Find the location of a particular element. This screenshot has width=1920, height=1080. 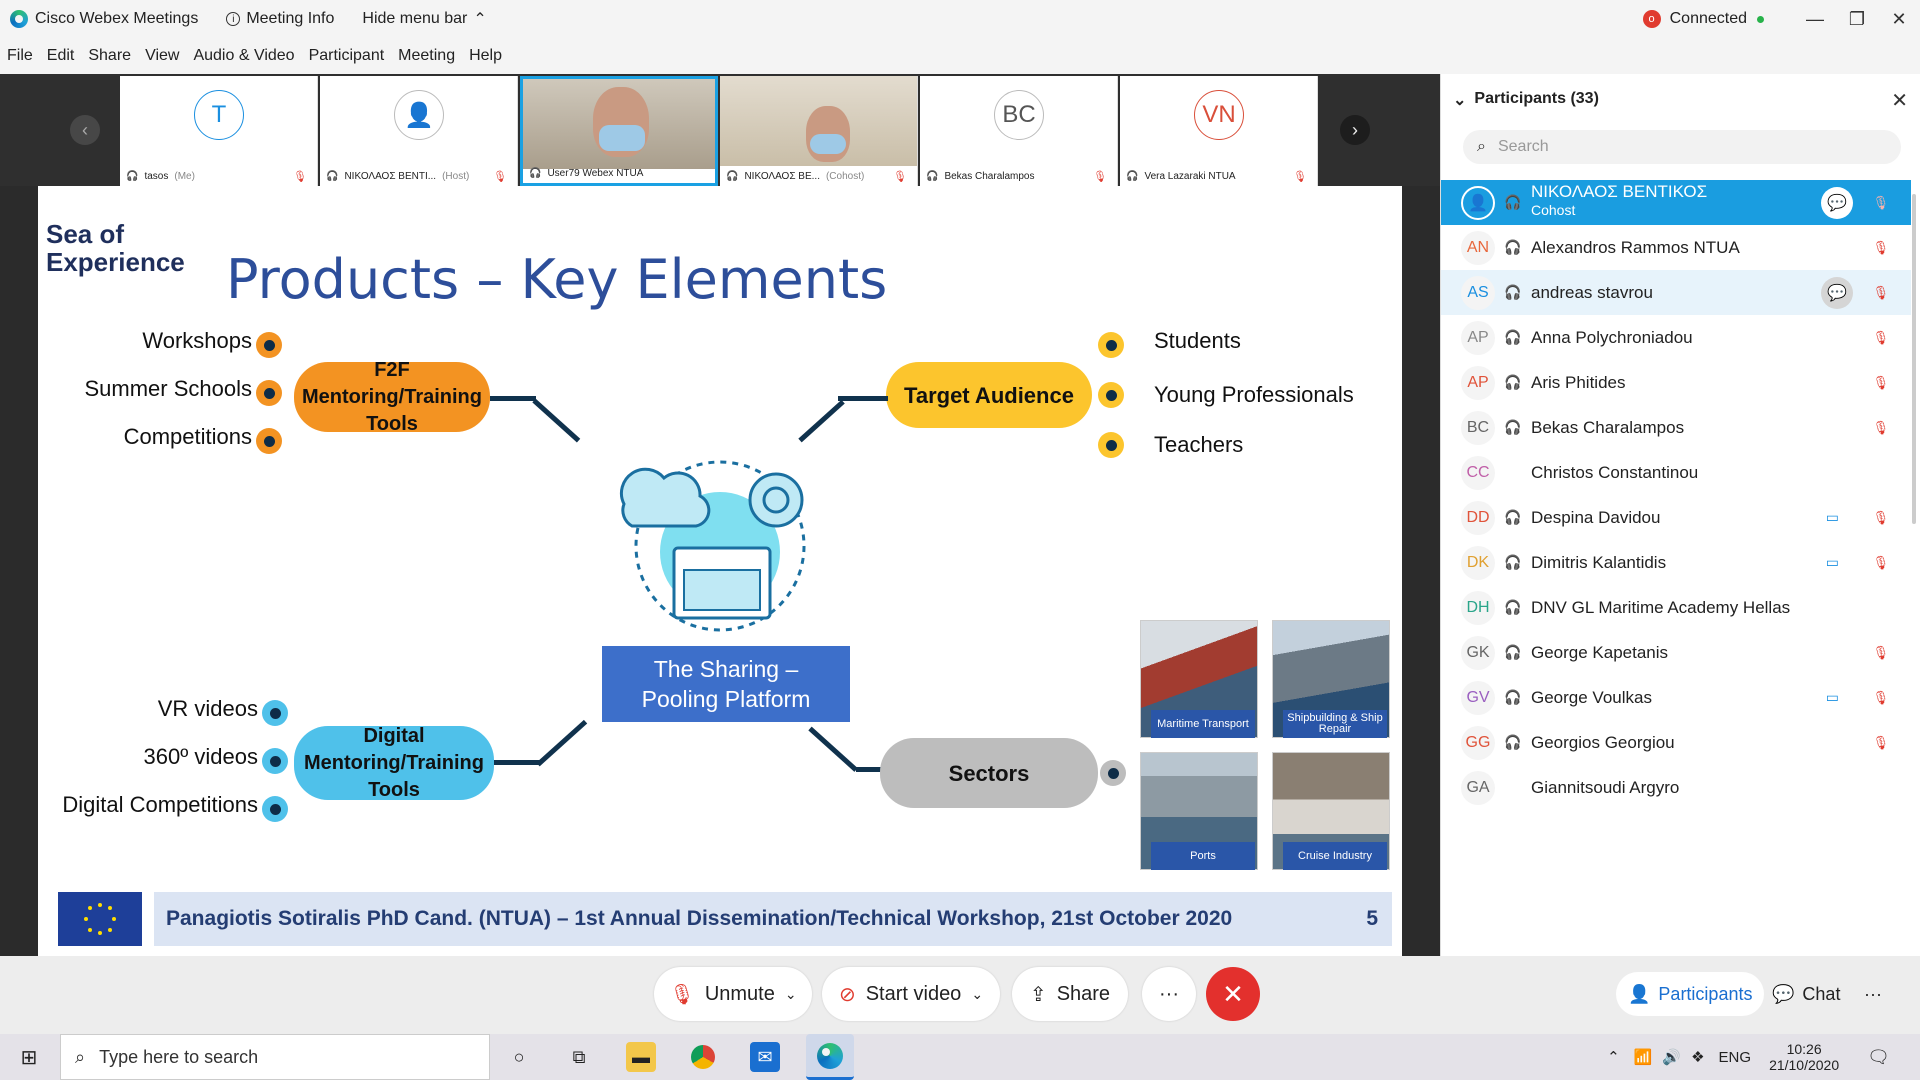

task-view-button: ⧉ is located at coordinates (579, 1057).